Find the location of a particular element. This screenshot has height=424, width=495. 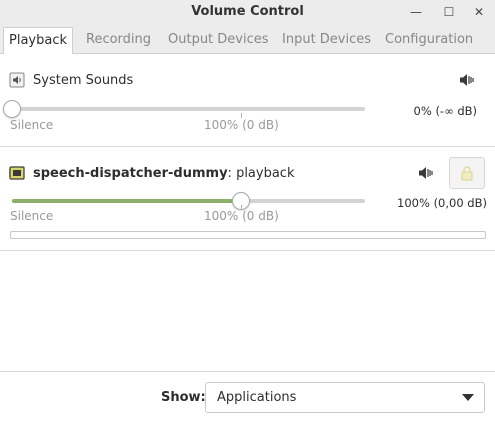

tab-recording: Recording is located at coordinates (118, 40).